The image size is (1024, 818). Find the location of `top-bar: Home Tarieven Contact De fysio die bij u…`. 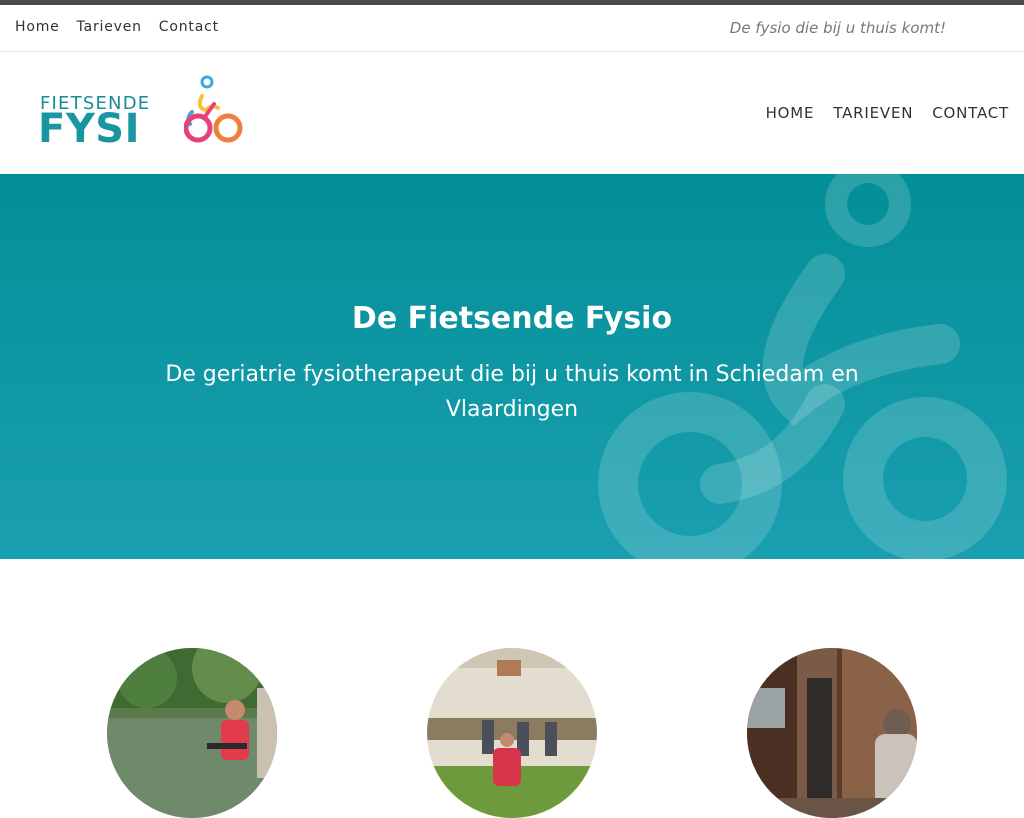

top-bar: Home Tarieven Contact De fysio die bij u… is located at coordinates (512, 28).